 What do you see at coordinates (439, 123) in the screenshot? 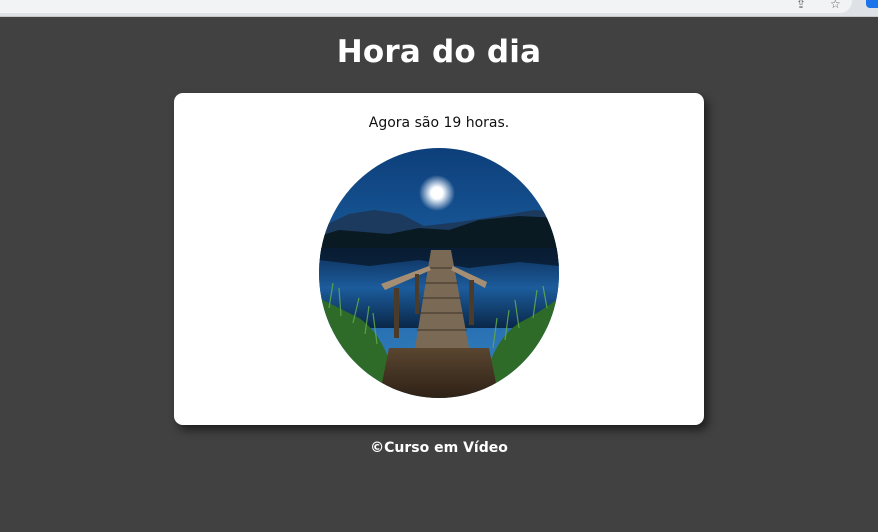
I see `time-message: Agora são 19 horas.` at bounding box center [439, 123].